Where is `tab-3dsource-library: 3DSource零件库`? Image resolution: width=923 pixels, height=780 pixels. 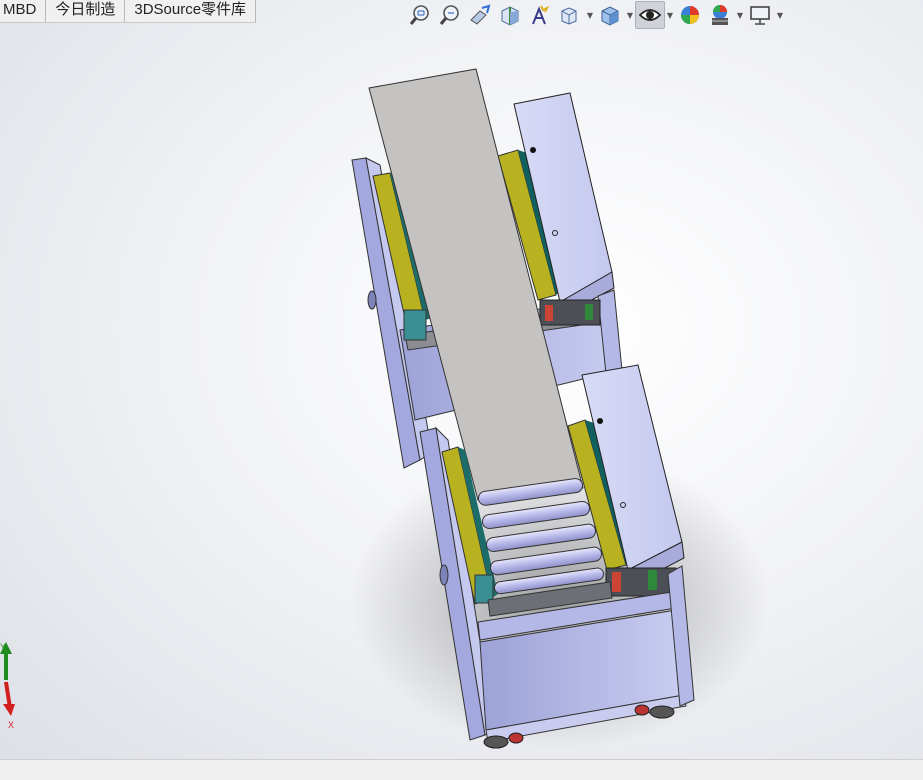 tab-3dsource-library: 3DSource零件库 is located at coordinates (191, 11).